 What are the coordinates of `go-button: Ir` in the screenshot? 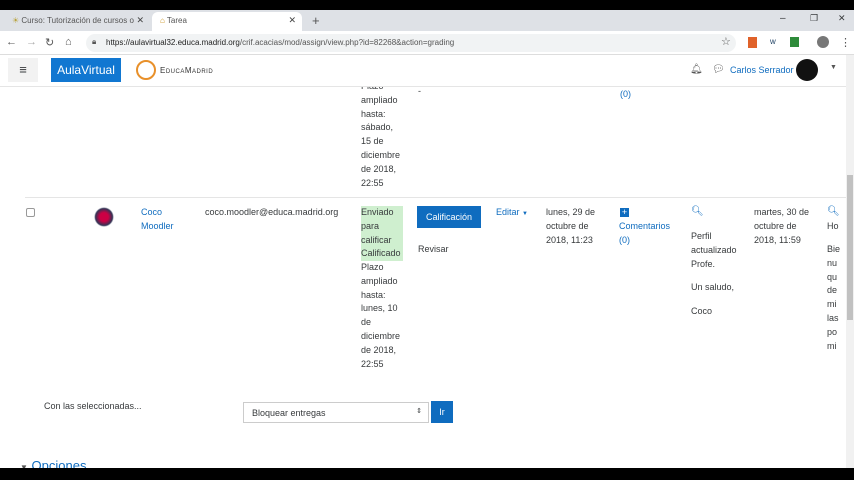 It's located at (442, 412).